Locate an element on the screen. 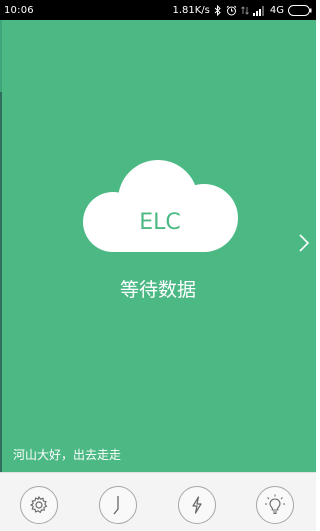 The image size is (320, 531). battery-icon is located at coordinates (300, 10).